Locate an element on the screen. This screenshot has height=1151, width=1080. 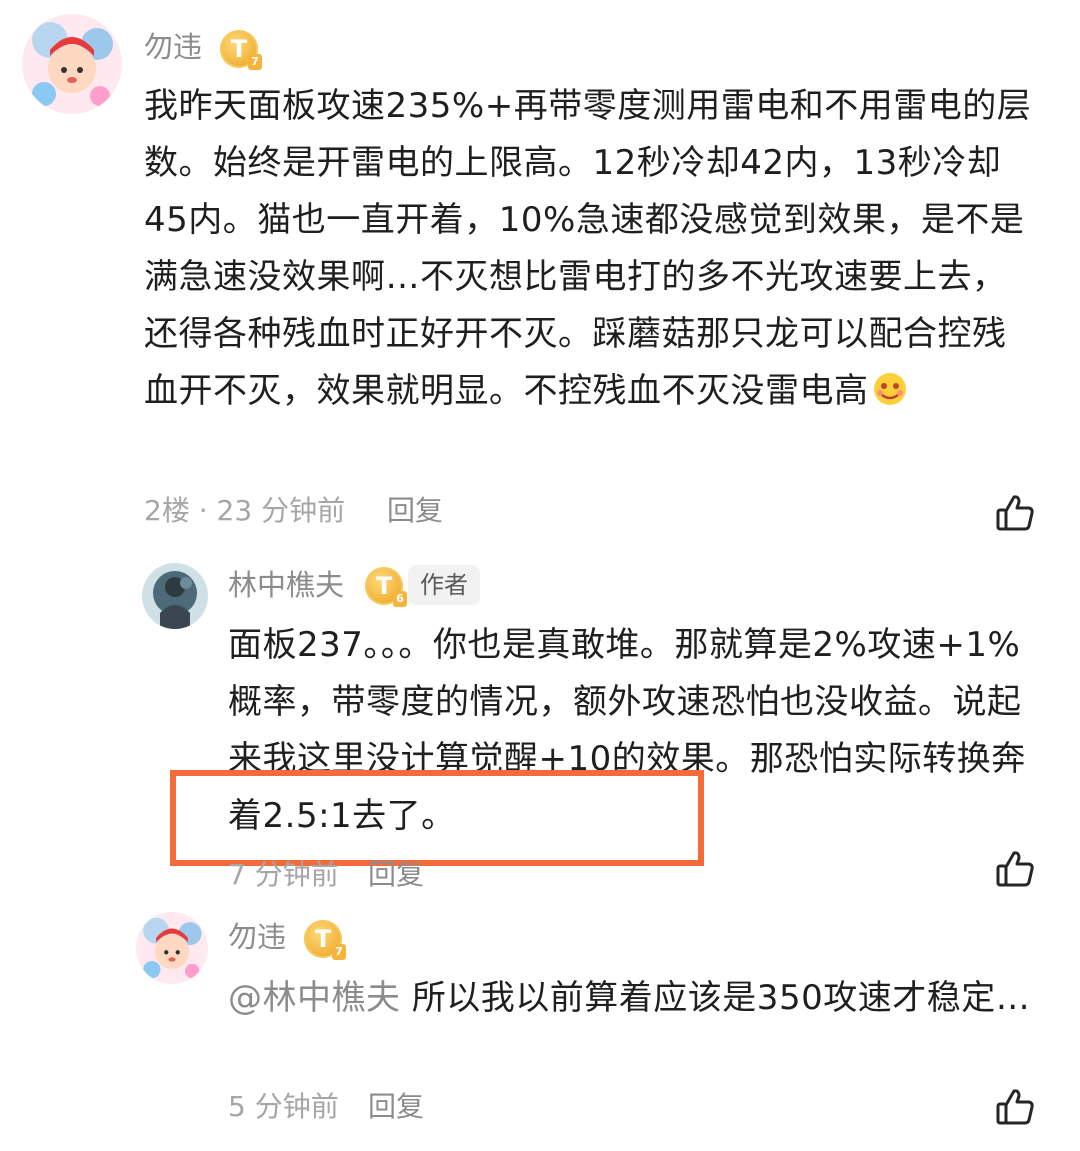
author-badge: 作者 is located at coordinates (444, 585).